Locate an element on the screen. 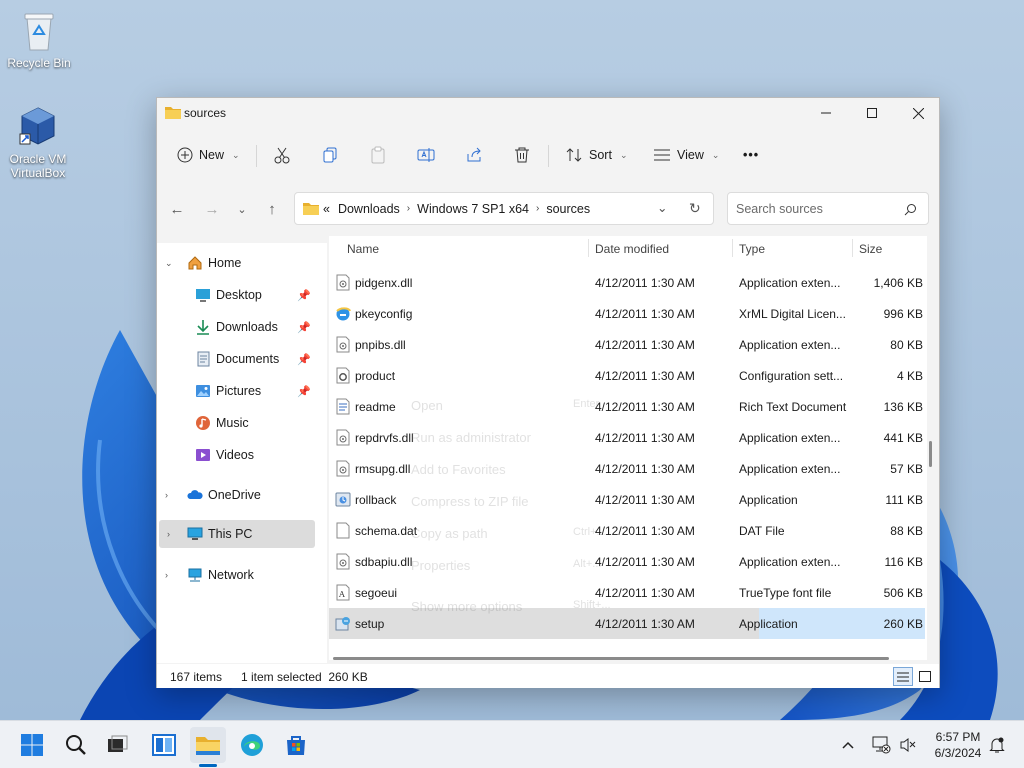  desktop-icon-label: Recycle Bin is located at coordinates (39, 63).